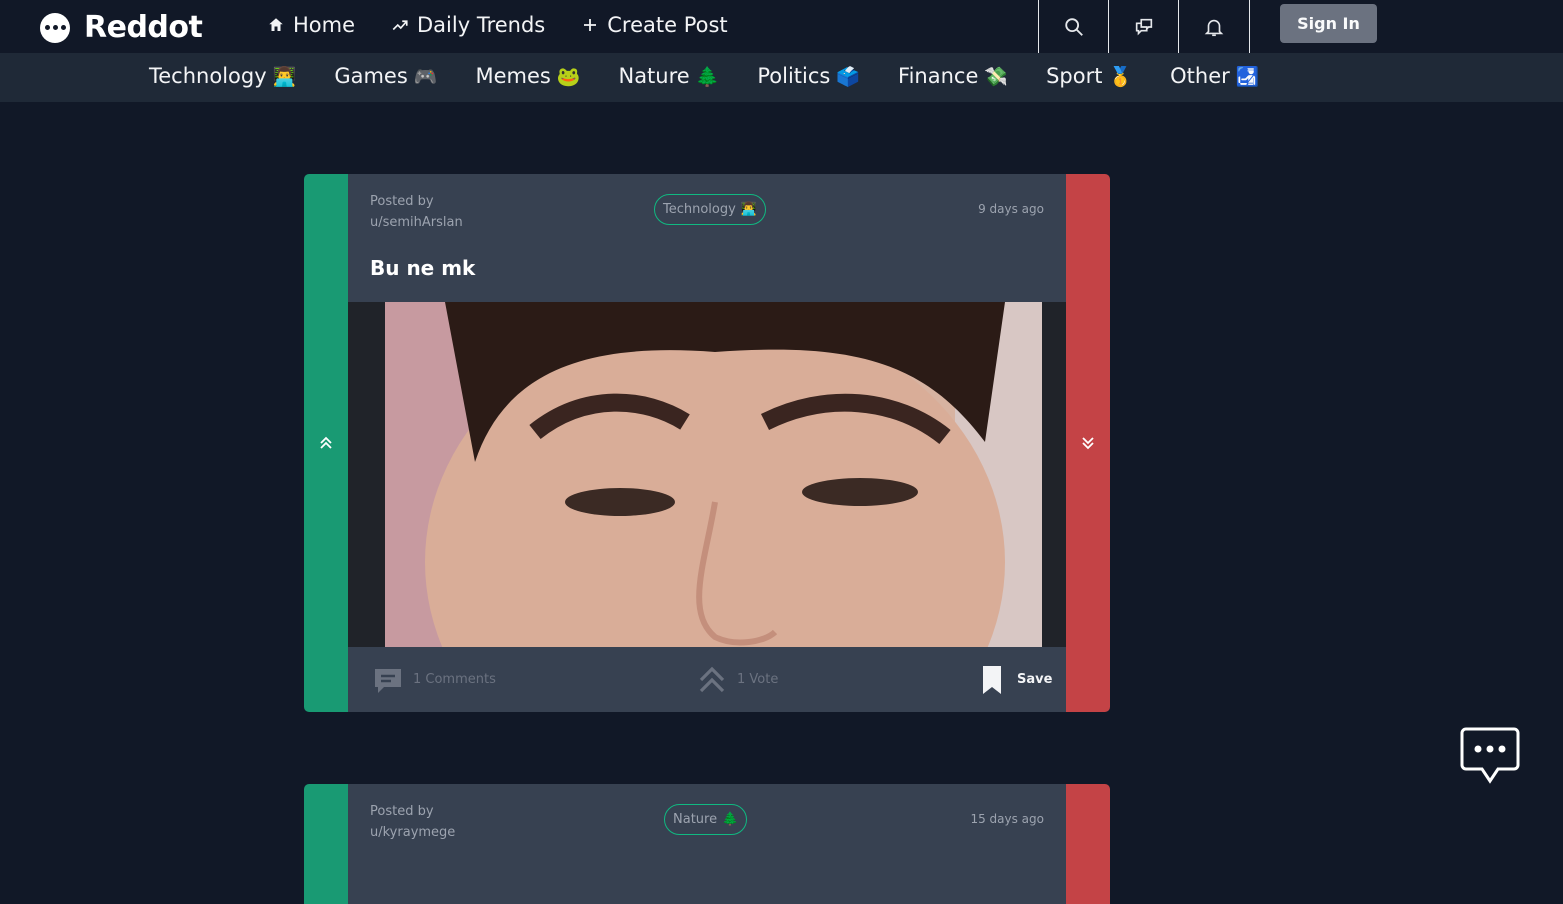  I want to click on post-title: Bu ne mk, so click(422, 268).